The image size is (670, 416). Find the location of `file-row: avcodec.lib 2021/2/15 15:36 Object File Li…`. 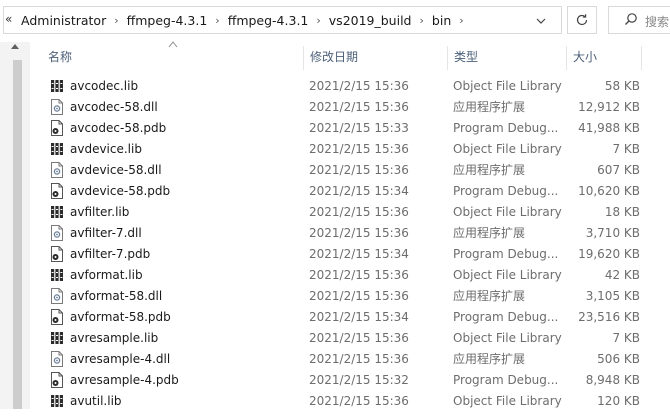

file-row: avcodec.lib 2021/2/15 15:36 Object File Li… is located at coordinates (350, 86).